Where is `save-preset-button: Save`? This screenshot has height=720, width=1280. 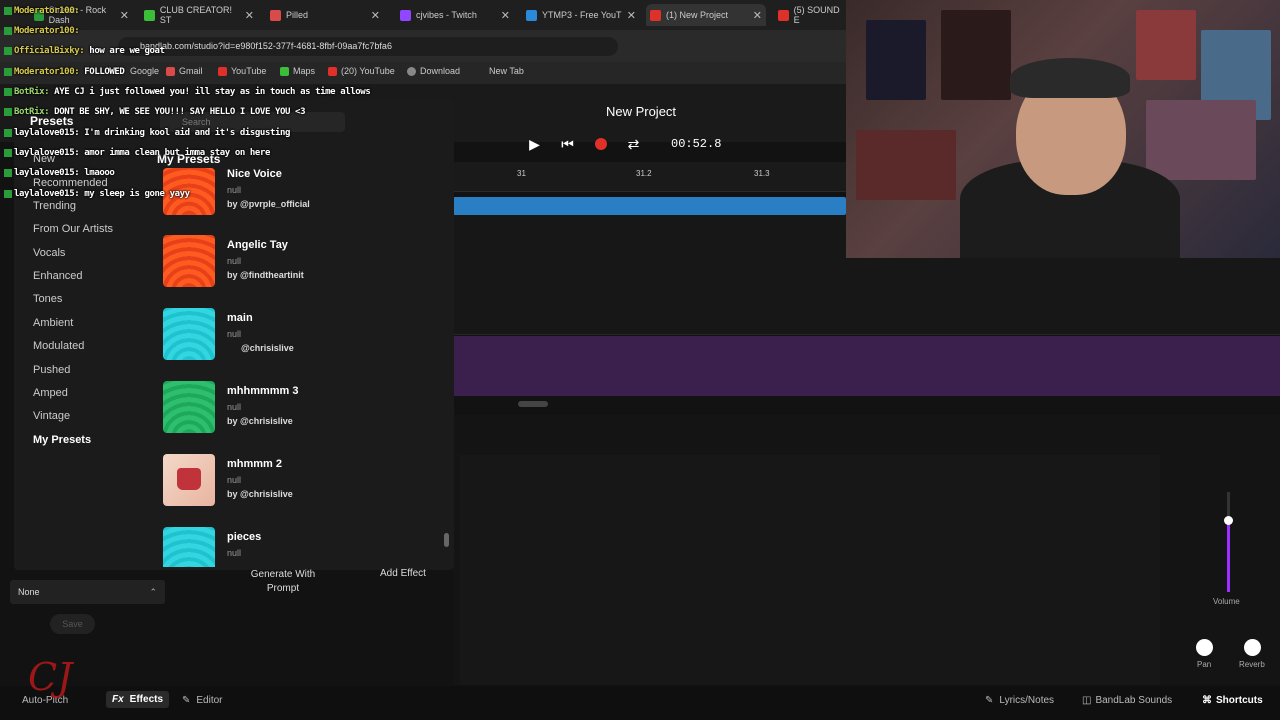
save-preset-button: Save is located at coordinates (72, 624).